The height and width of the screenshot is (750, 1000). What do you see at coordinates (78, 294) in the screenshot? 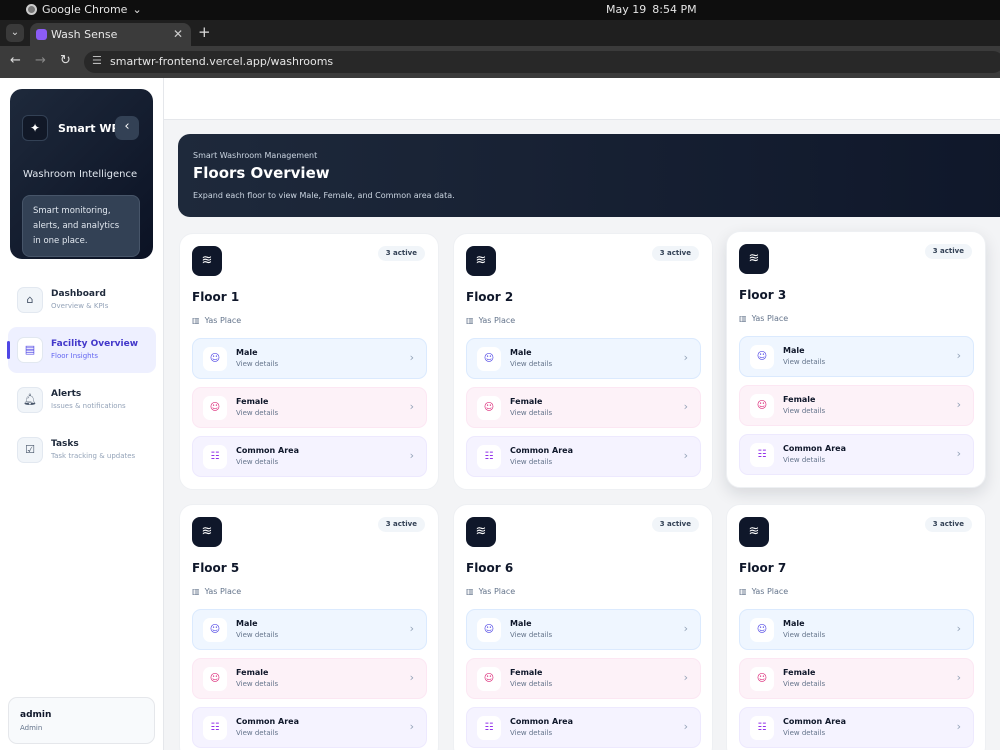
I see `sidebar-item-label: Dashboard` at bounding box center [78, 294].